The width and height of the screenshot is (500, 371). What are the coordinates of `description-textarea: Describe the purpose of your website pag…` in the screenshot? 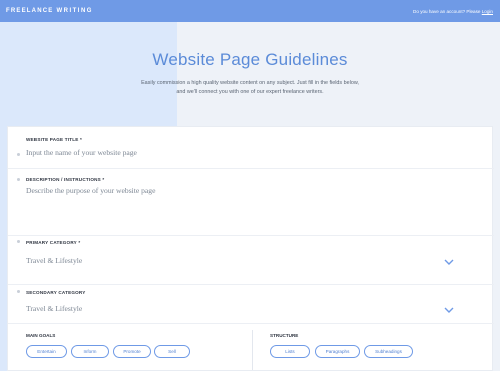 It's located at (90, 190).